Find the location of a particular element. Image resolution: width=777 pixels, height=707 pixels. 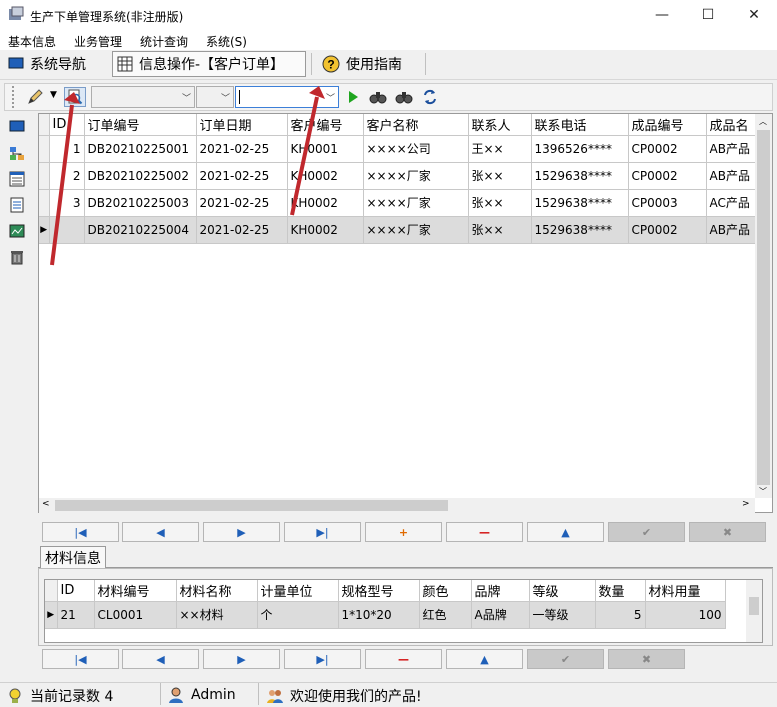

org-chart-icon is located at coordinates (17, 154).